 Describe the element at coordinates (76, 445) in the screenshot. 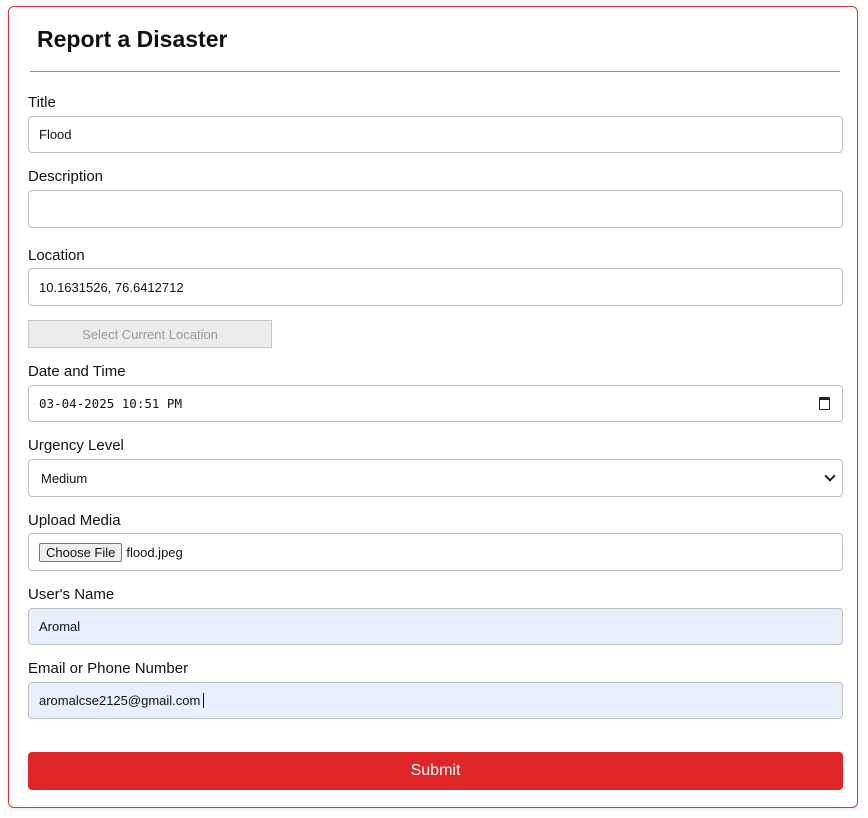

I see `urgency-label: Urgency Level` at that location.